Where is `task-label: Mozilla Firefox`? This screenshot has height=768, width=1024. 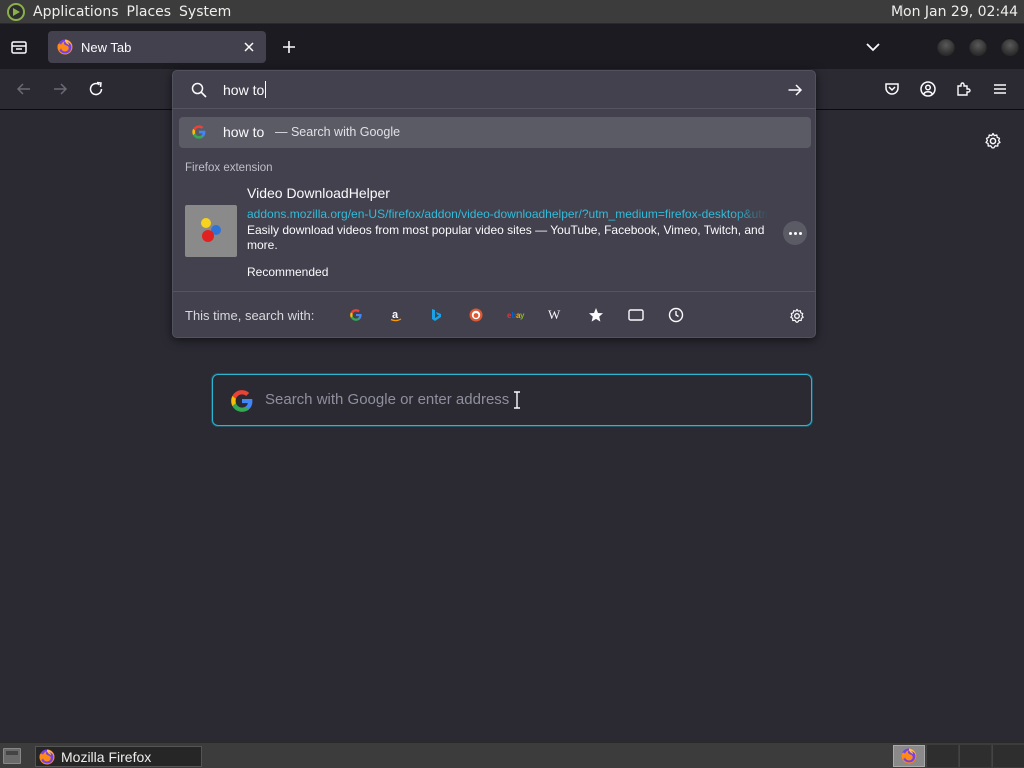 task-label: Mozilla Firefox is located at coordinates (106, 756).